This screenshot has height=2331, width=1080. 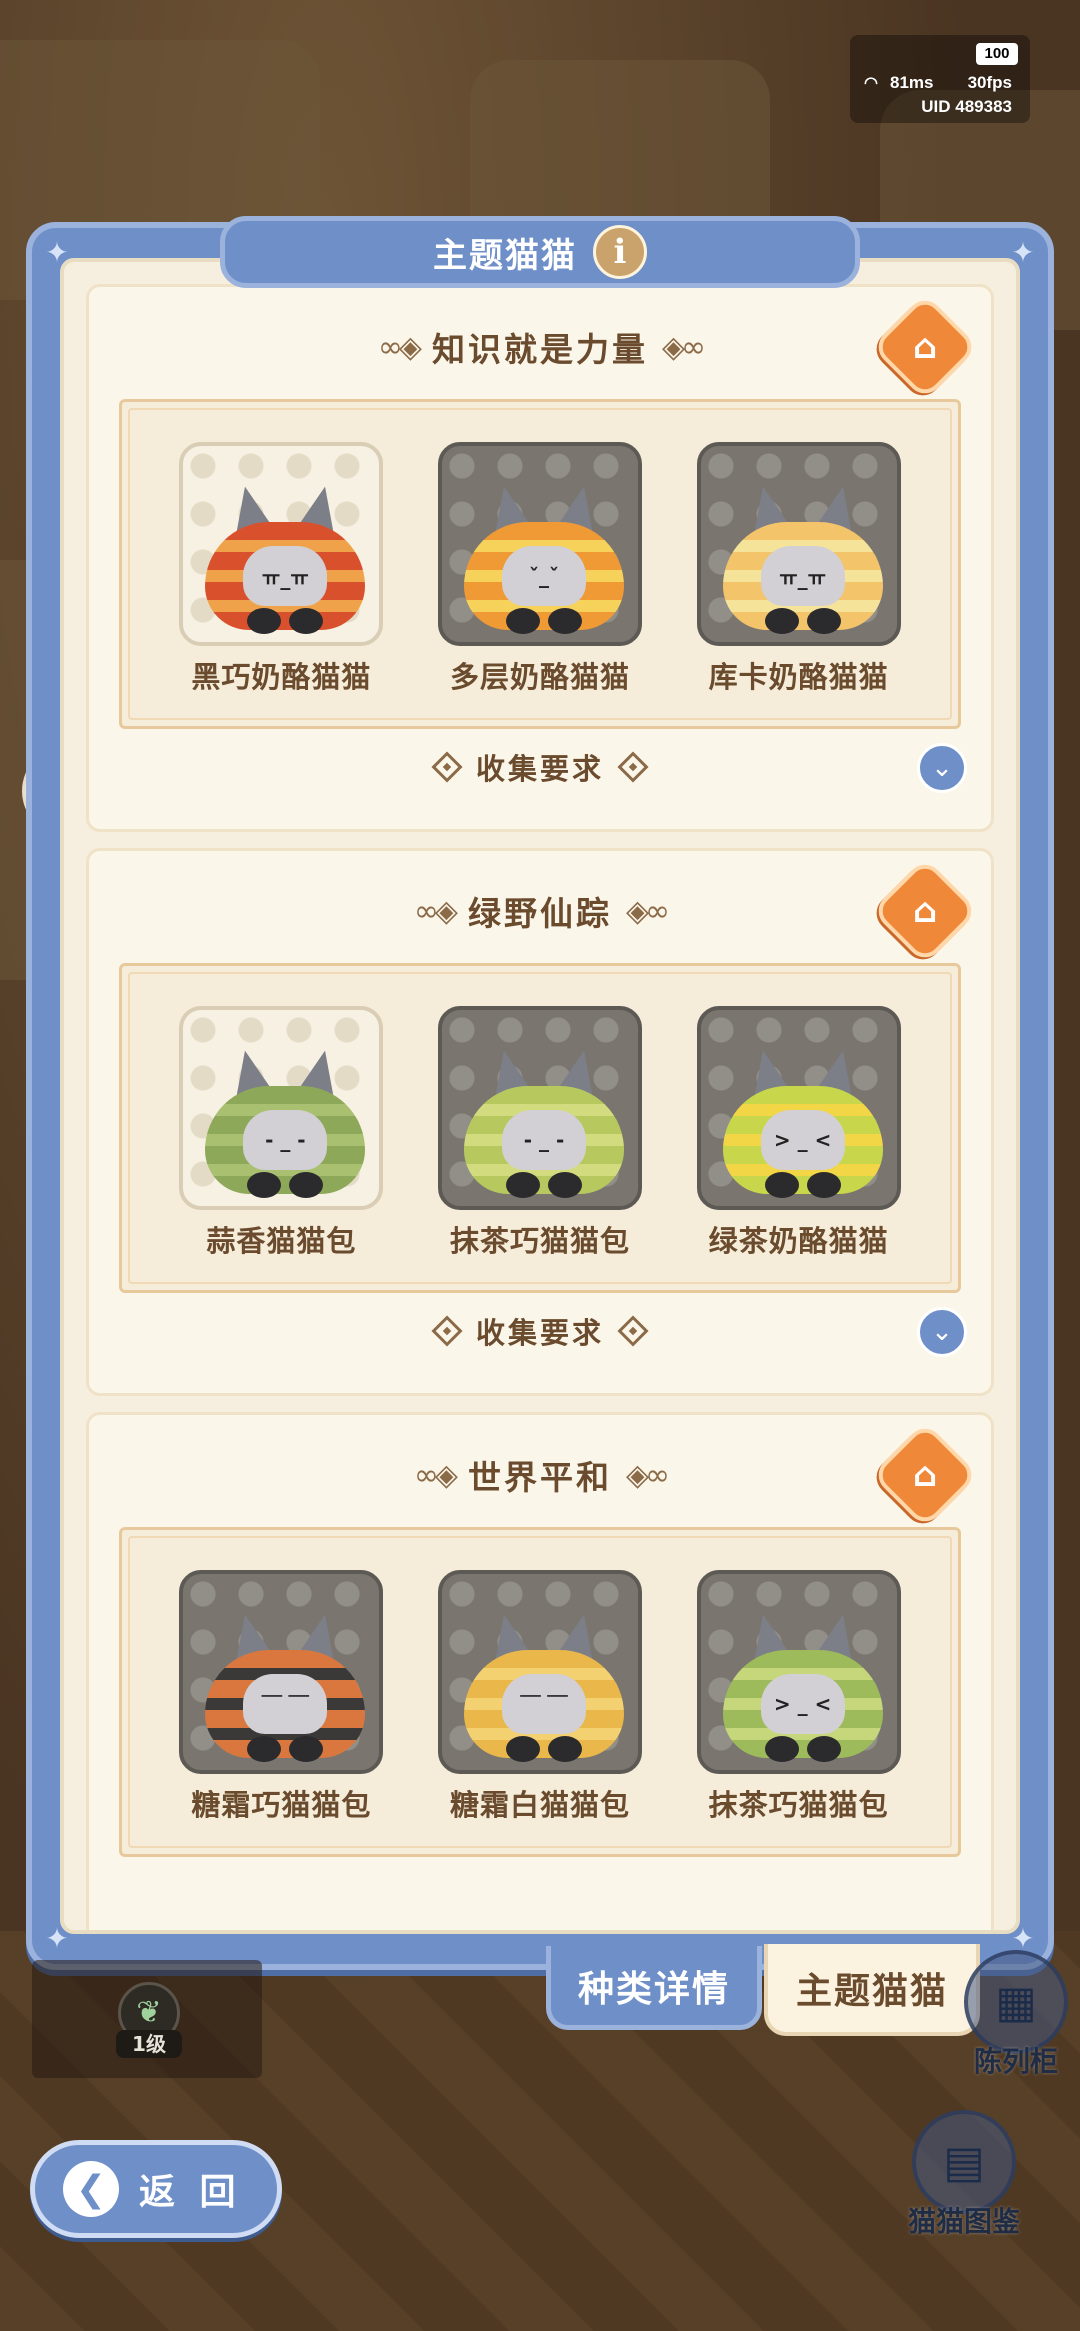 I want to click on cat-card-label: 糖霜巧猫猫包, so click(x=281, y=1805).